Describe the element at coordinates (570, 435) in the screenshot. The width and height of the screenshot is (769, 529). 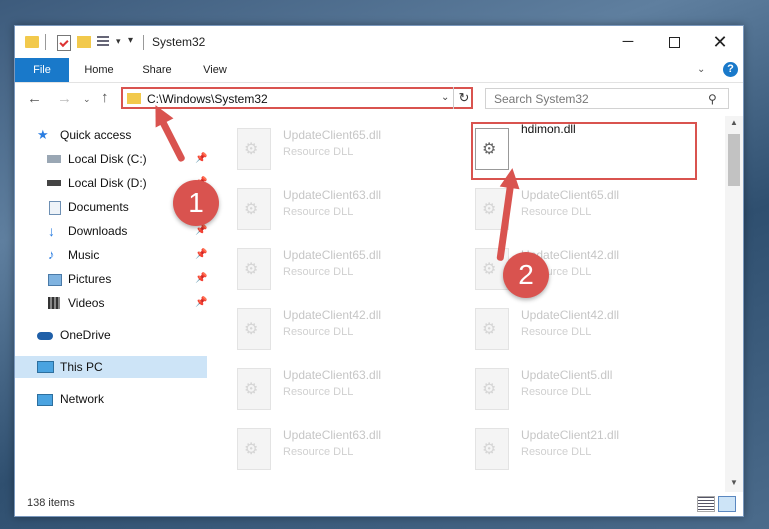
I see `file-name: UpdateClient21.dll` at that location.